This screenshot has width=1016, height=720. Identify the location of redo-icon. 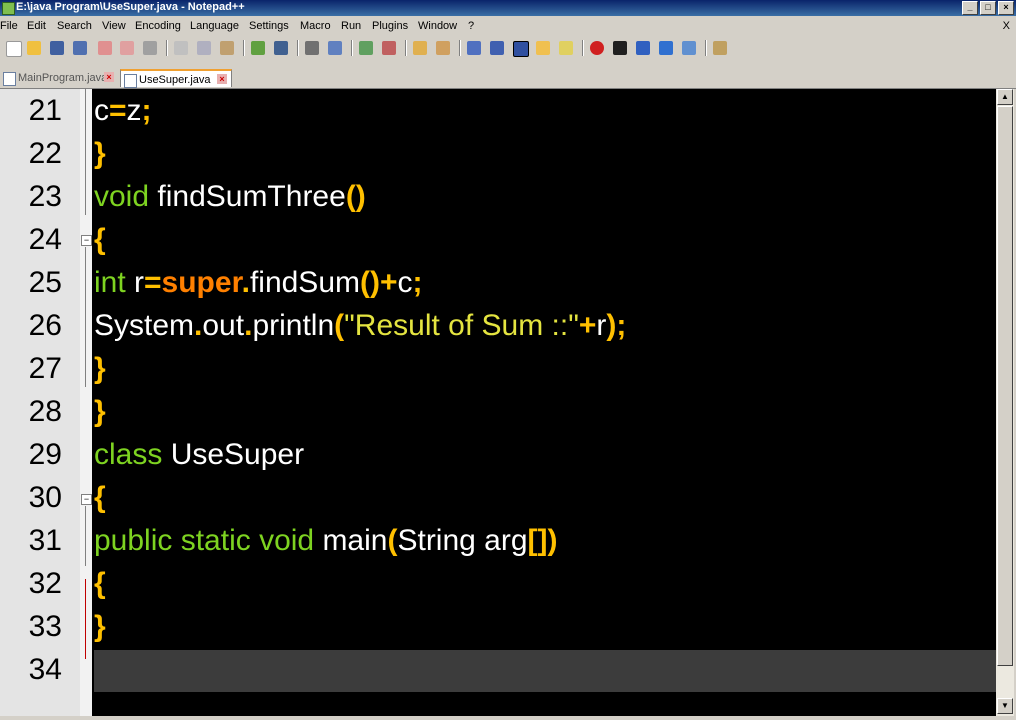
(281, 48).